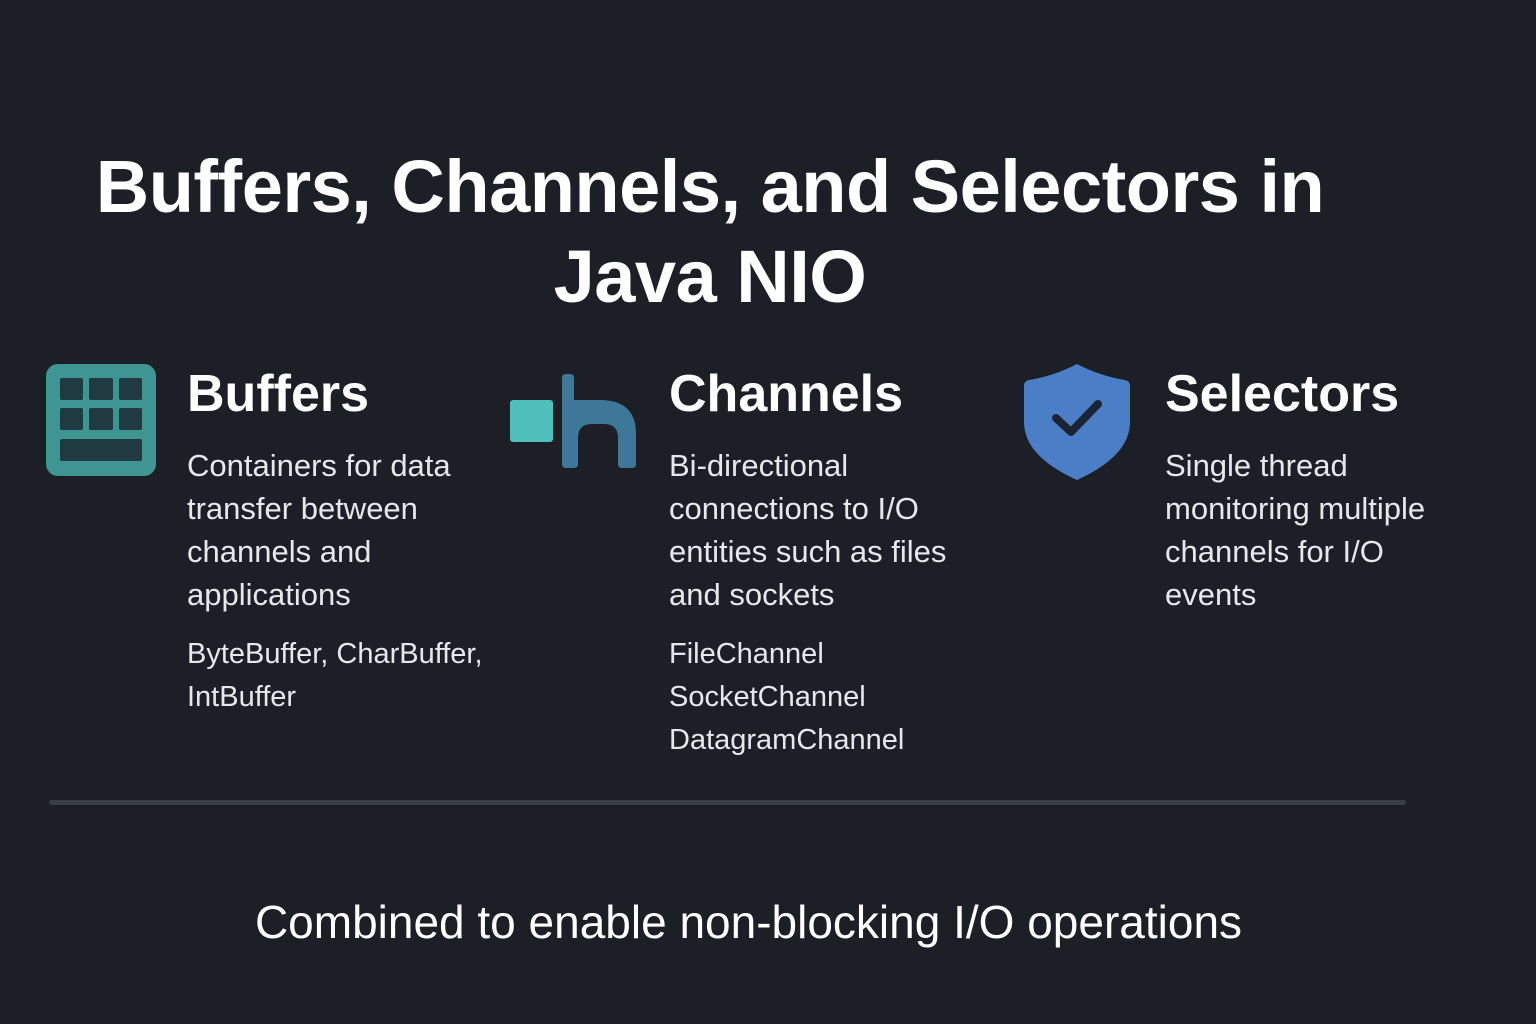  Describe the element at coordinates (1077, 424) in the screenshot. I see `shield-check-icon` at that location.